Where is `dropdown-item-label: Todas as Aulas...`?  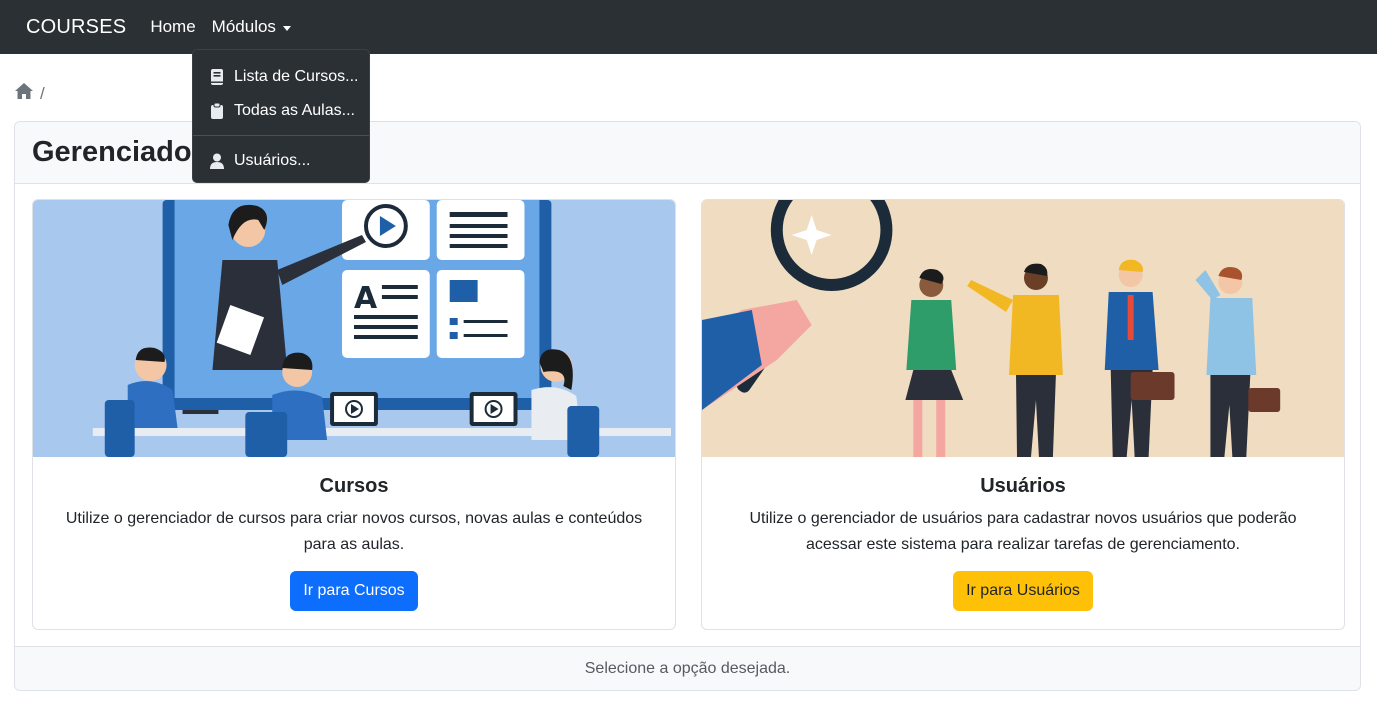
dropdown-item-label: Todas as Aulas... is located at coordinates (294, 110).